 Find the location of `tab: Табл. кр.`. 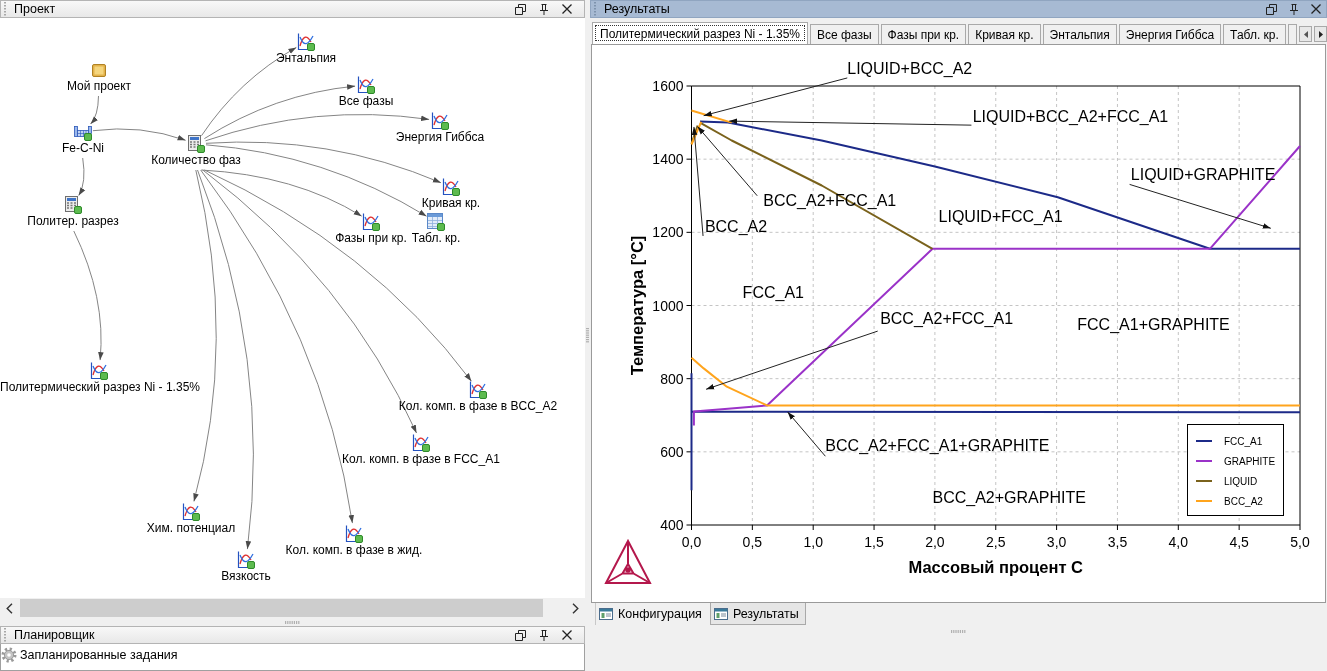

tab: Табл. кр. is located at coordinates (1254, 34).